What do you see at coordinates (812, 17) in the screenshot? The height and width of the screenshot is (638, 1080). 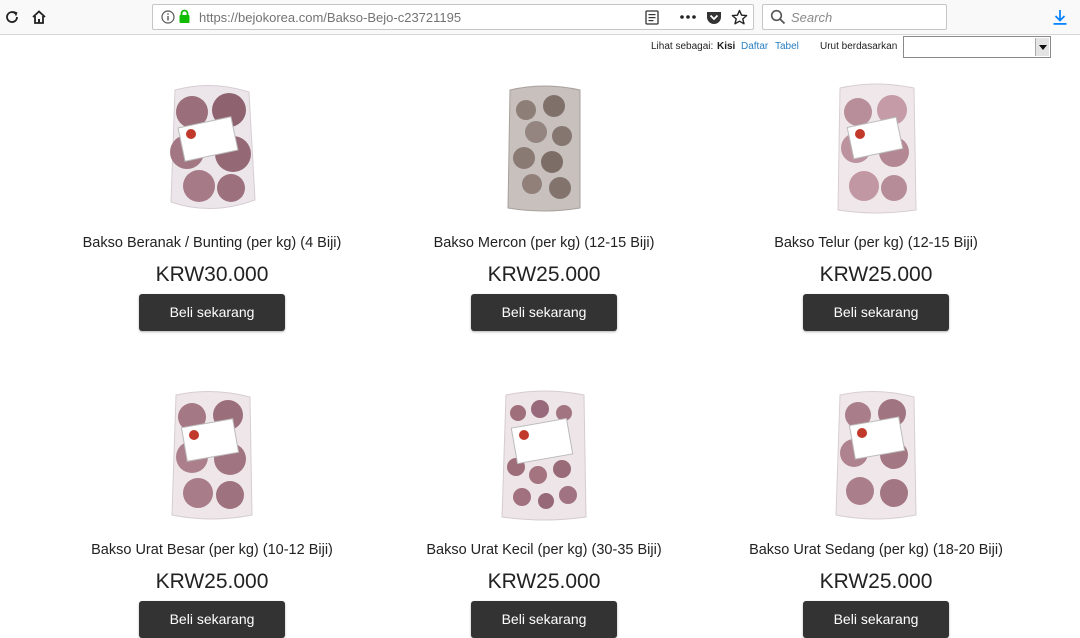 I see `search-placeholder: Search` at bounding box center [812, 17].